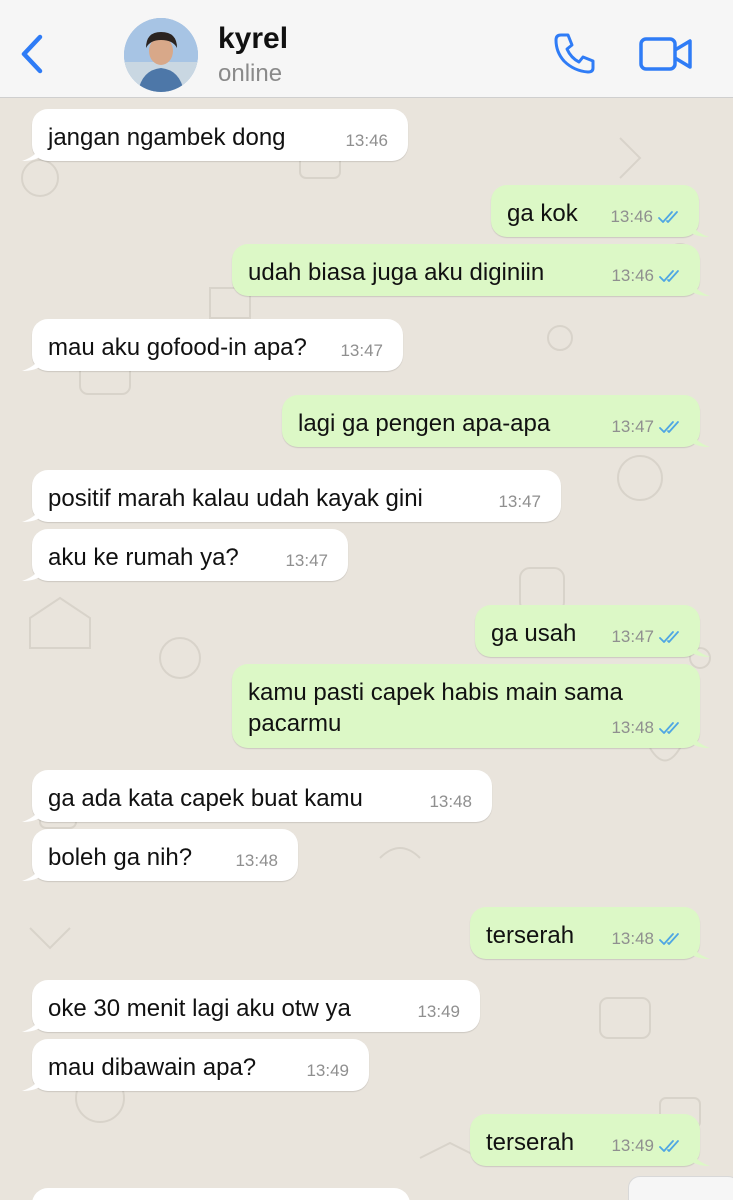 Image resolution: width=733 pixels, height=1200 pixels. I want to click on incoming-message-bubble: mau aku gofood-in apa? 13:47, so click(212, 345).